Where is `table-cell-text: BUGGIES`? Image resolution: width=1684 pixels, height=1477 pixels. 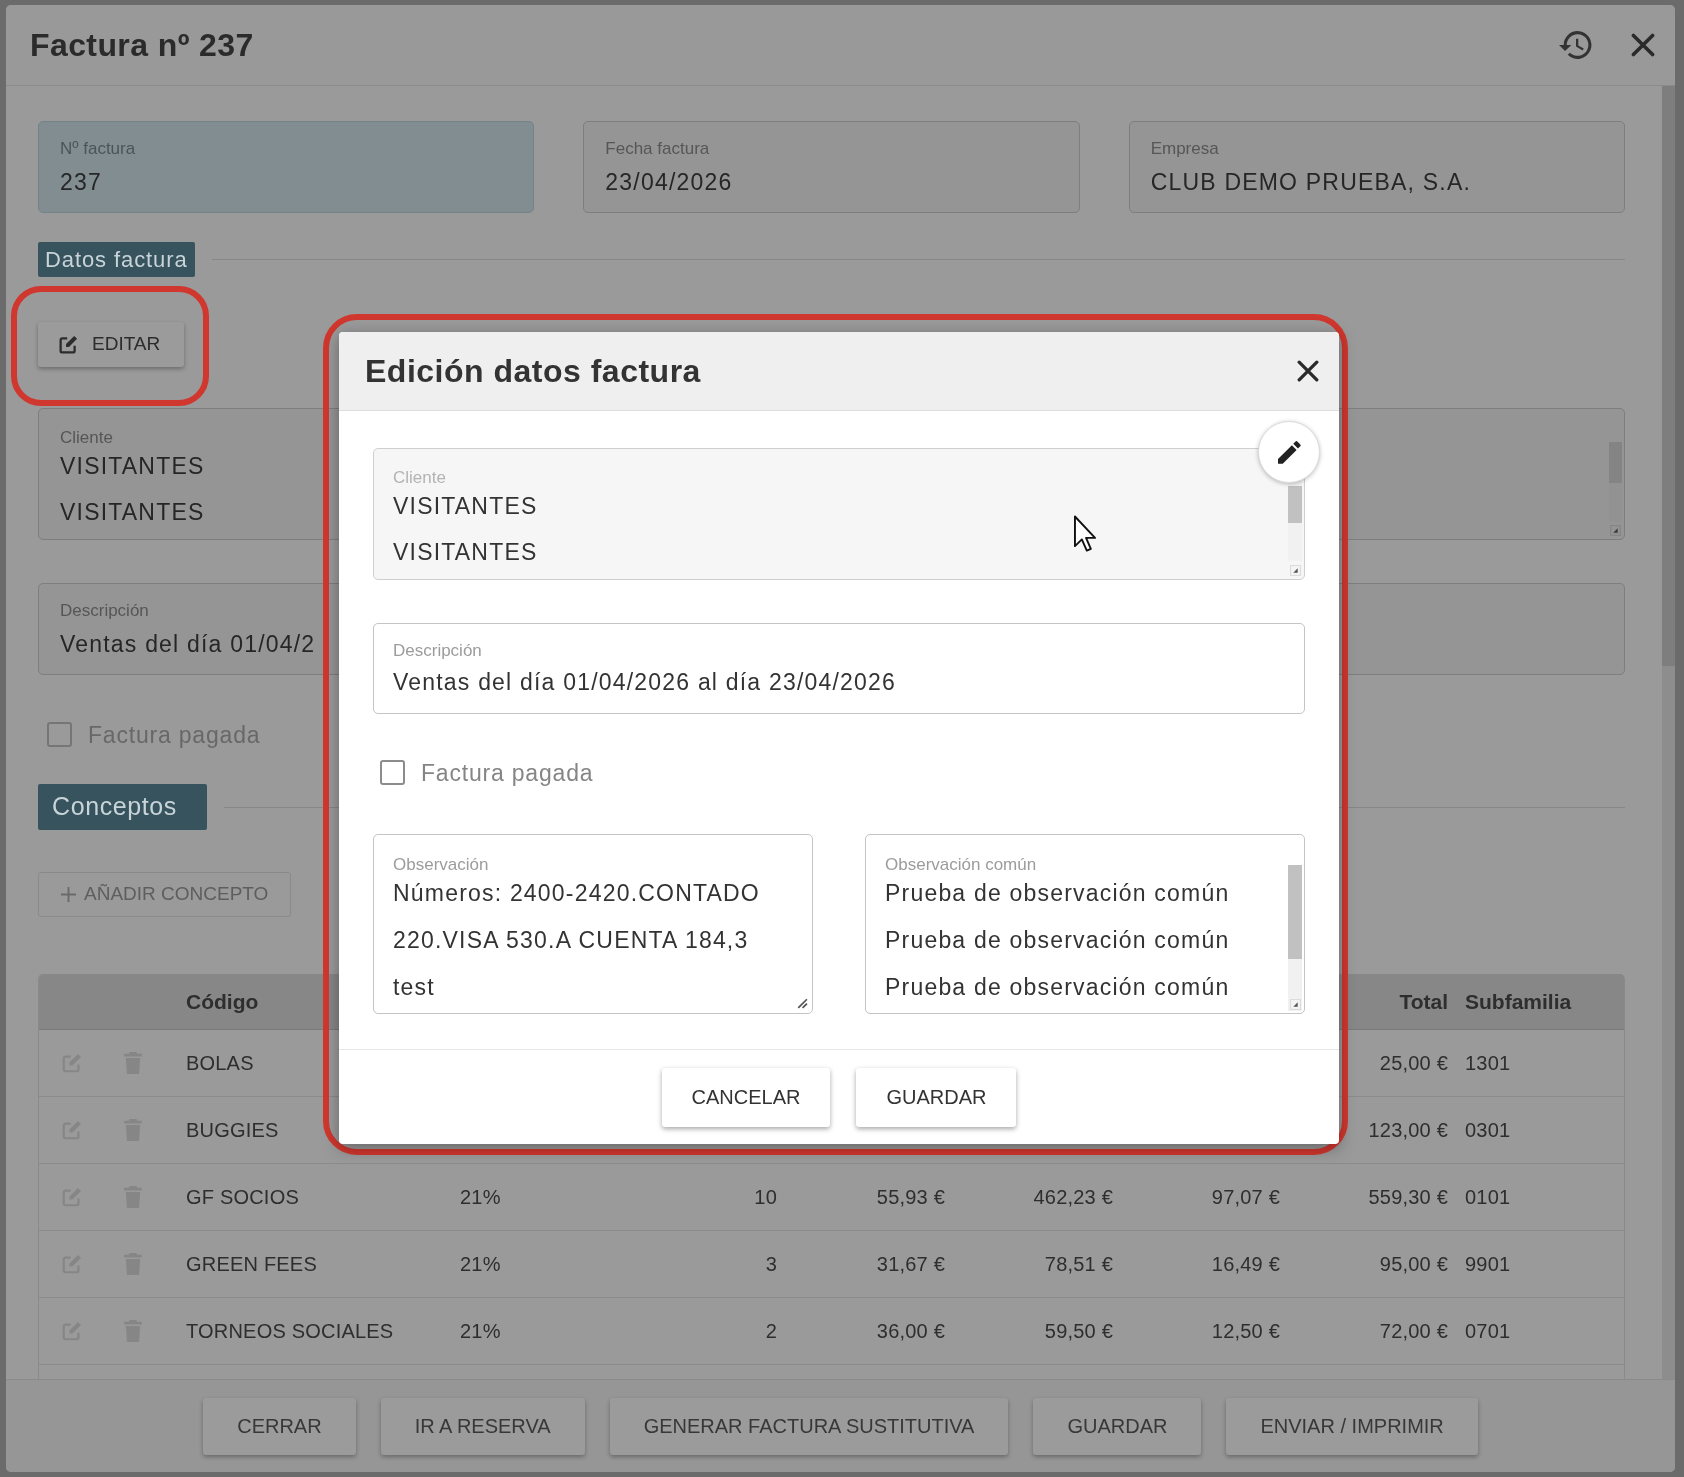 table-cell-text: BUGGIES is located at coordinates (232, 1130).